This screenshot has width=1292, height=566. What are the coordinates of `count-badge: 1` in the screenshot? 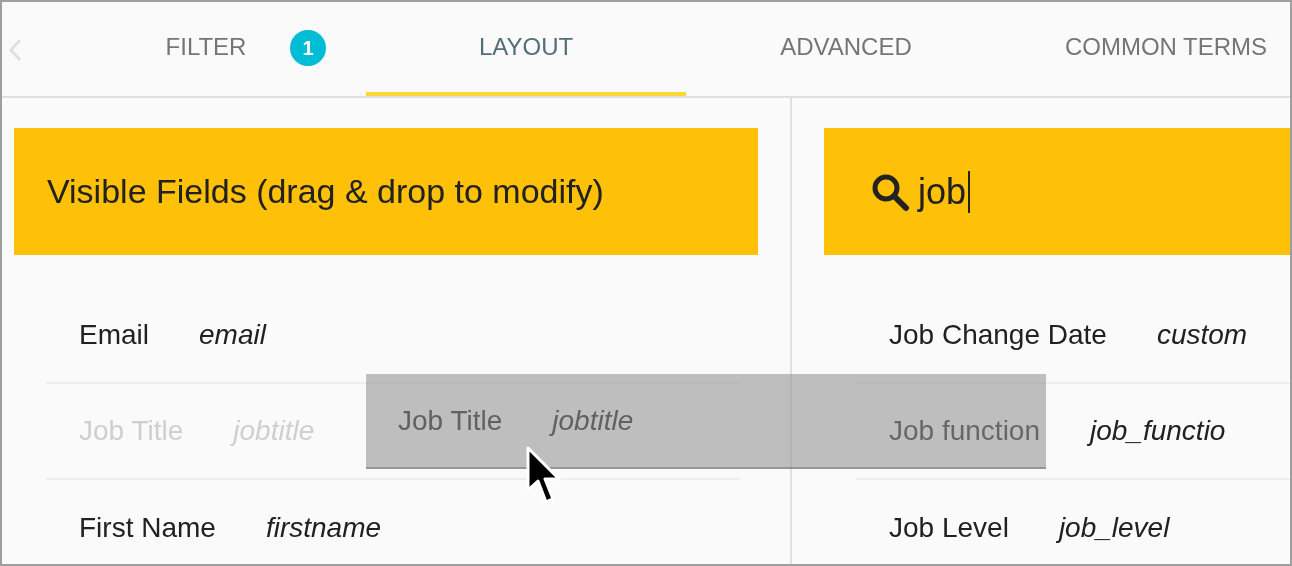 It's located at (308, 48).